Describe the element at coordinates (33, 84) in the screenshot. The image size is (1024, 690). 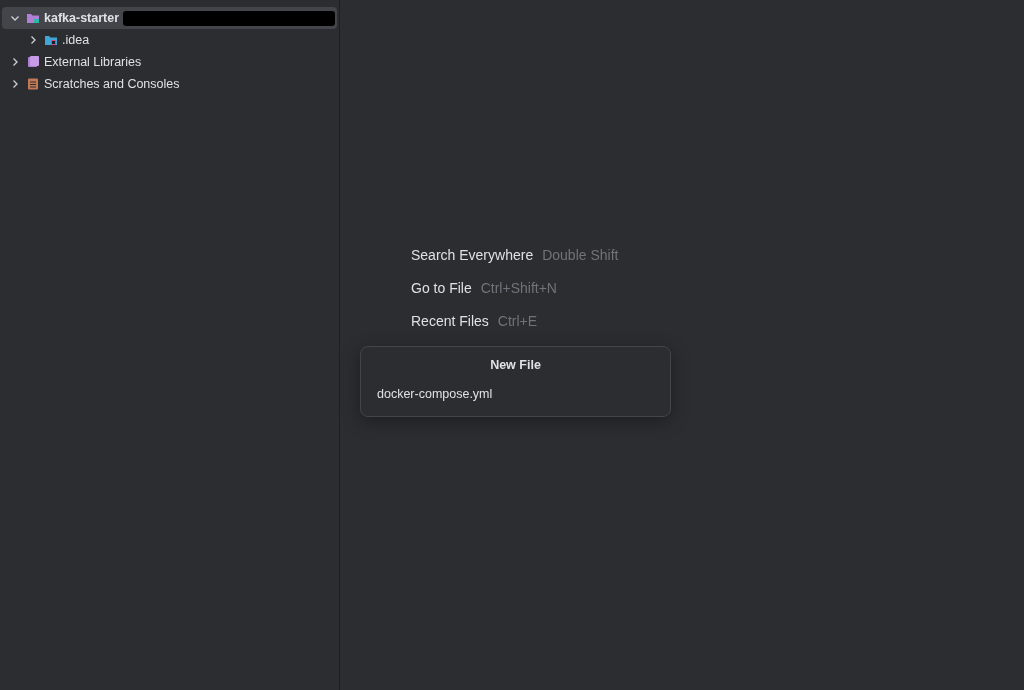
I see `scratches-icon` at that location.